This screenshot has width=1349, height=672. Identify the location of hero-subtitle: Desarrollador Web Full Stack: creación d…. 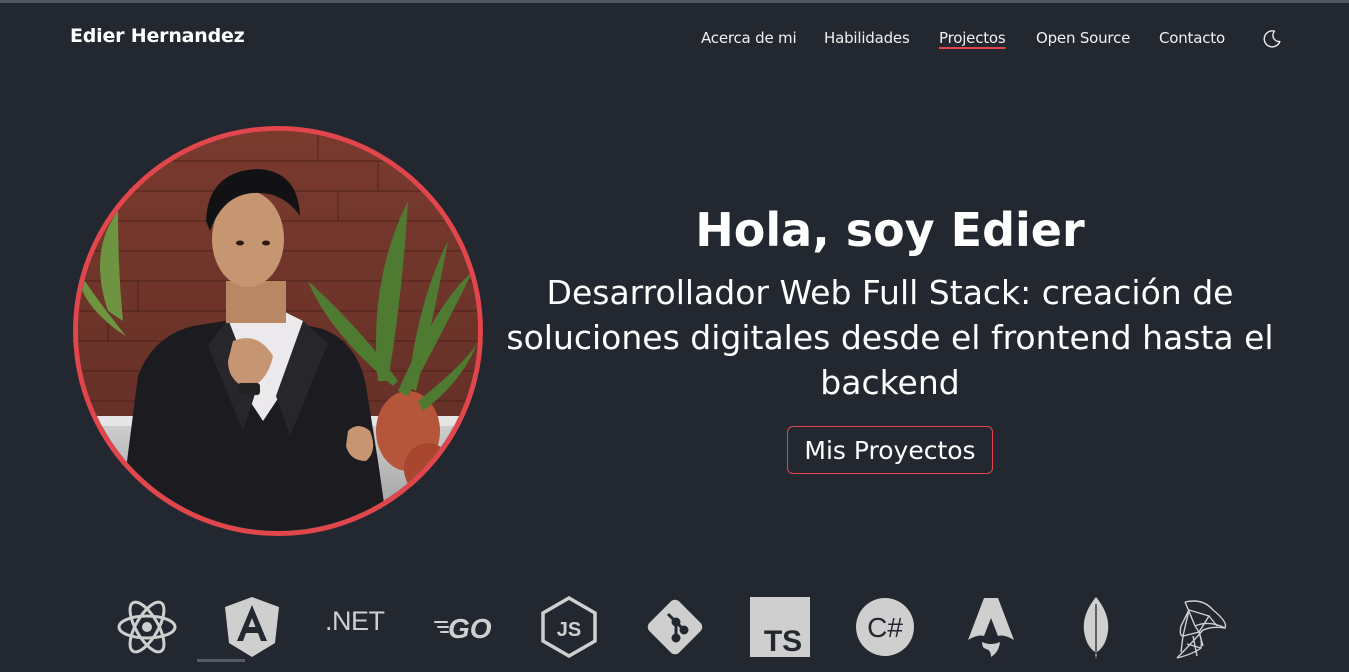
(890, 337).